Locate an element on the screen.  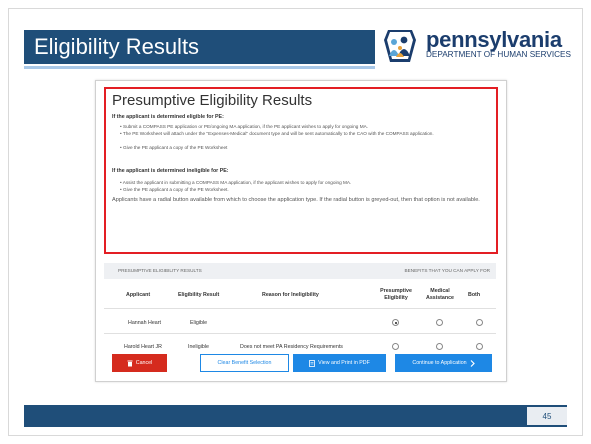
col-applicant: Applicant is located at coordinates (138, 295).